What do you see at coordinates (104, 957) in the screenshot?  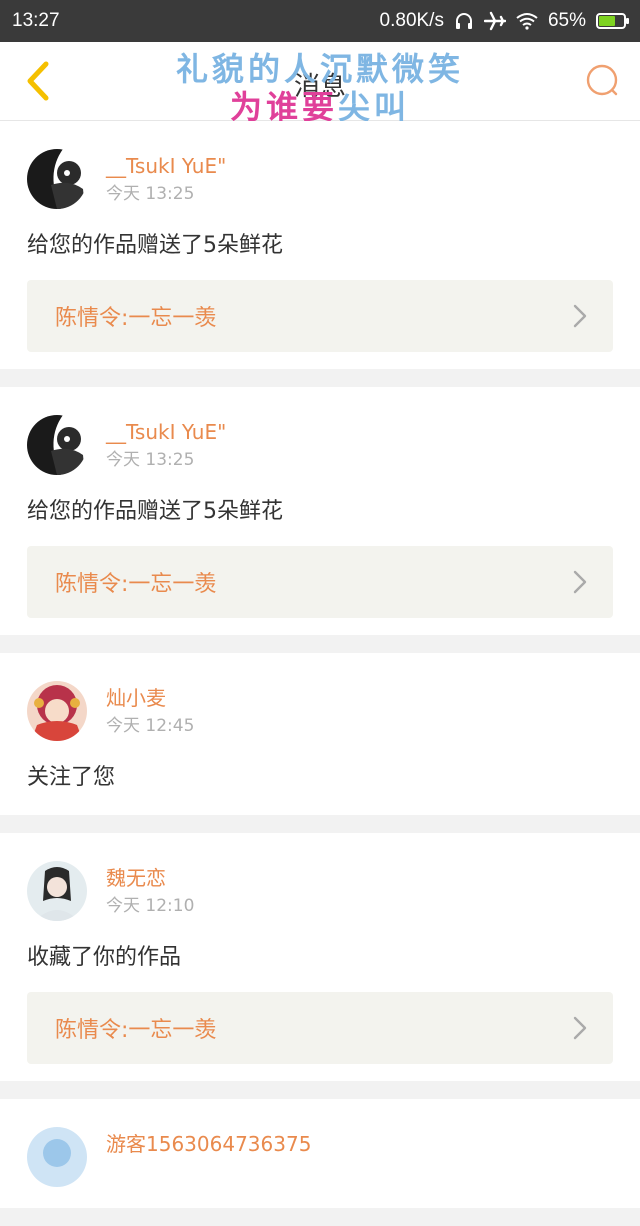 I see `message-text: 收藏了你的作品` at bounding box center [104, 957].